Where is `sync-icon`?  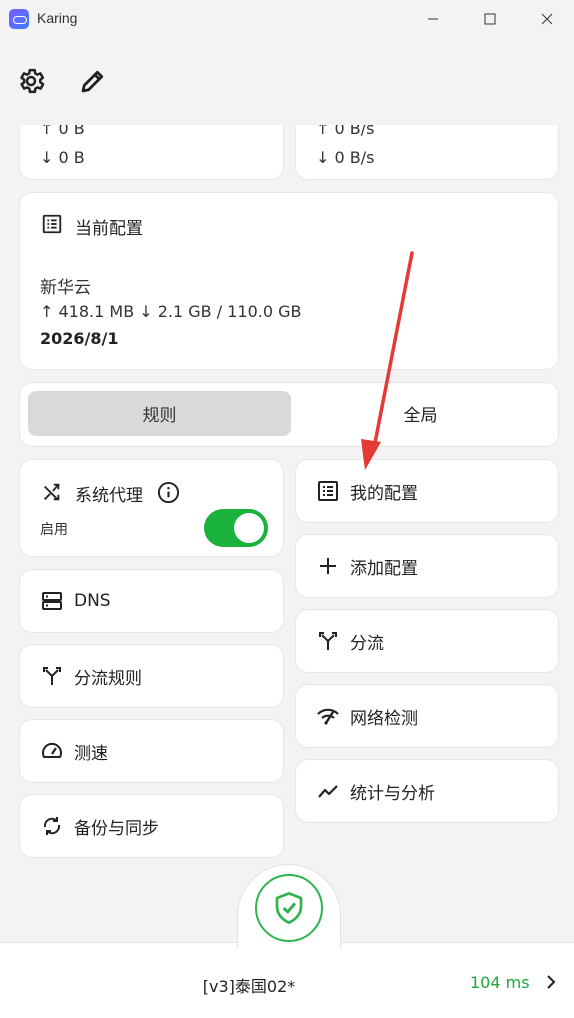 sync-icon is located at coordinates (52, 826).